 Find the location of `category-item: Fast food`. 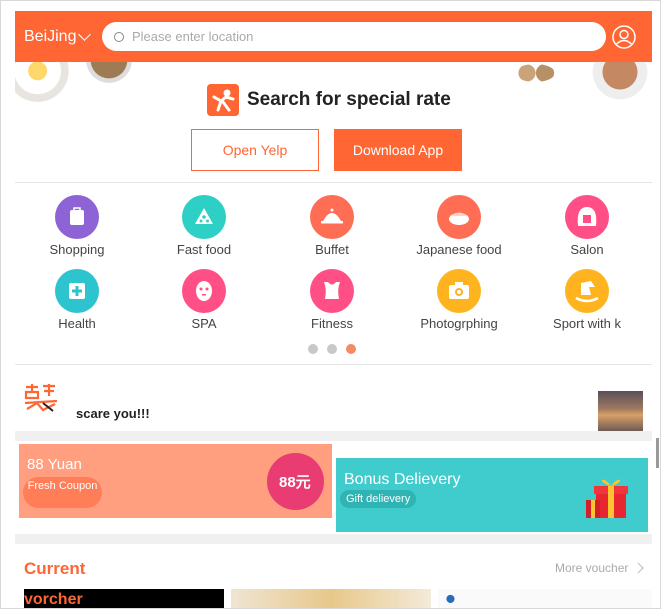

category-item: Fast food is located at coordinates (204, 226).